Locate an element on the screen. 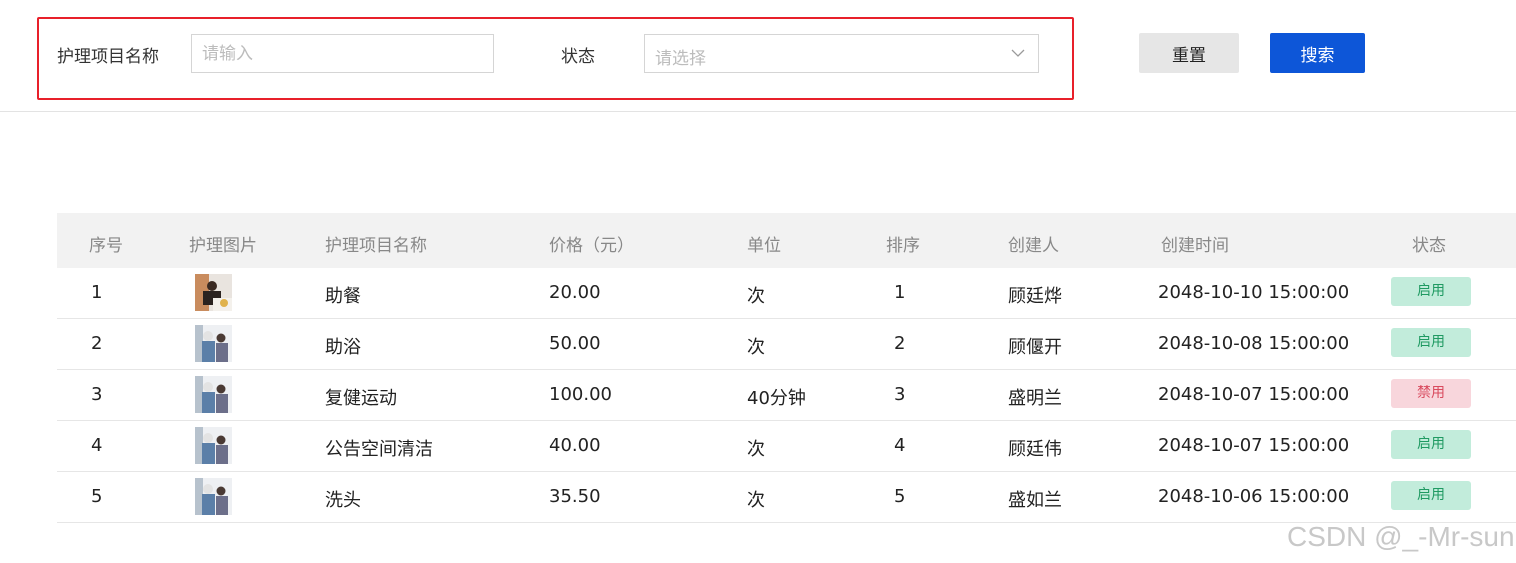  row-index: 4 is located at coordinates (97, 445).